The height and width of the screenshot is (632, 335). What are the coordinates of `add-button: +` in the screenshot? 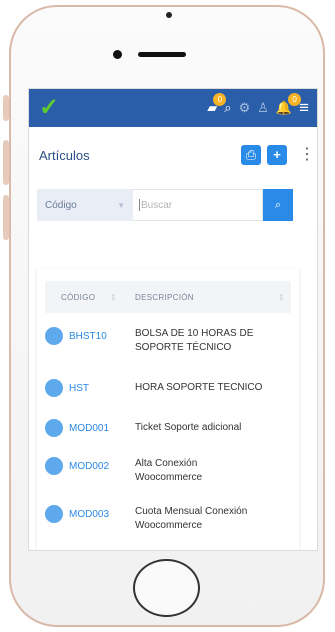 It's located at (277, 155).